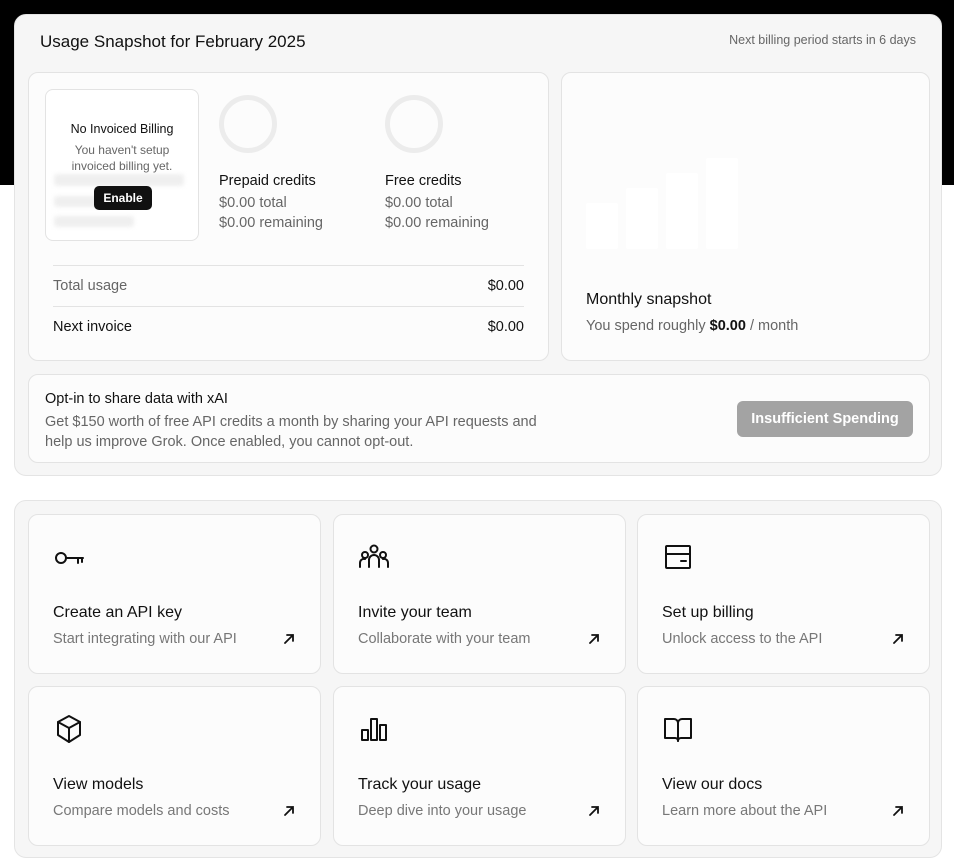  What do you see at coordinates (98, 784) in the screenshot?
I see `action-title: View models` at bounding box center [98, 784].